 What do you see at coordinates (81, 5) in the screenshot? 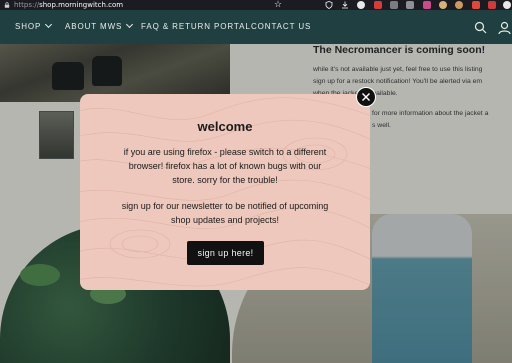
I see `url-host: shop.morningwitch.com` at bounding box center [81, 5].